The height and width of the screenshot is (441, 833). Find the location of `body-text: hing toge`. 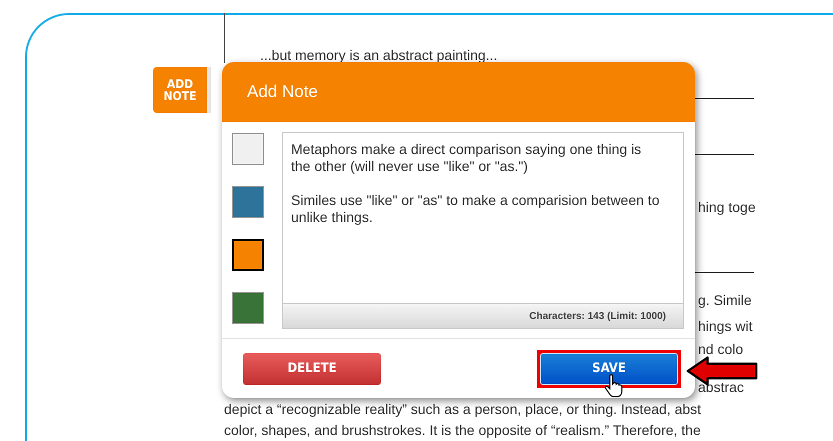

body-text: hing toge is located at coordinates (727, 207).